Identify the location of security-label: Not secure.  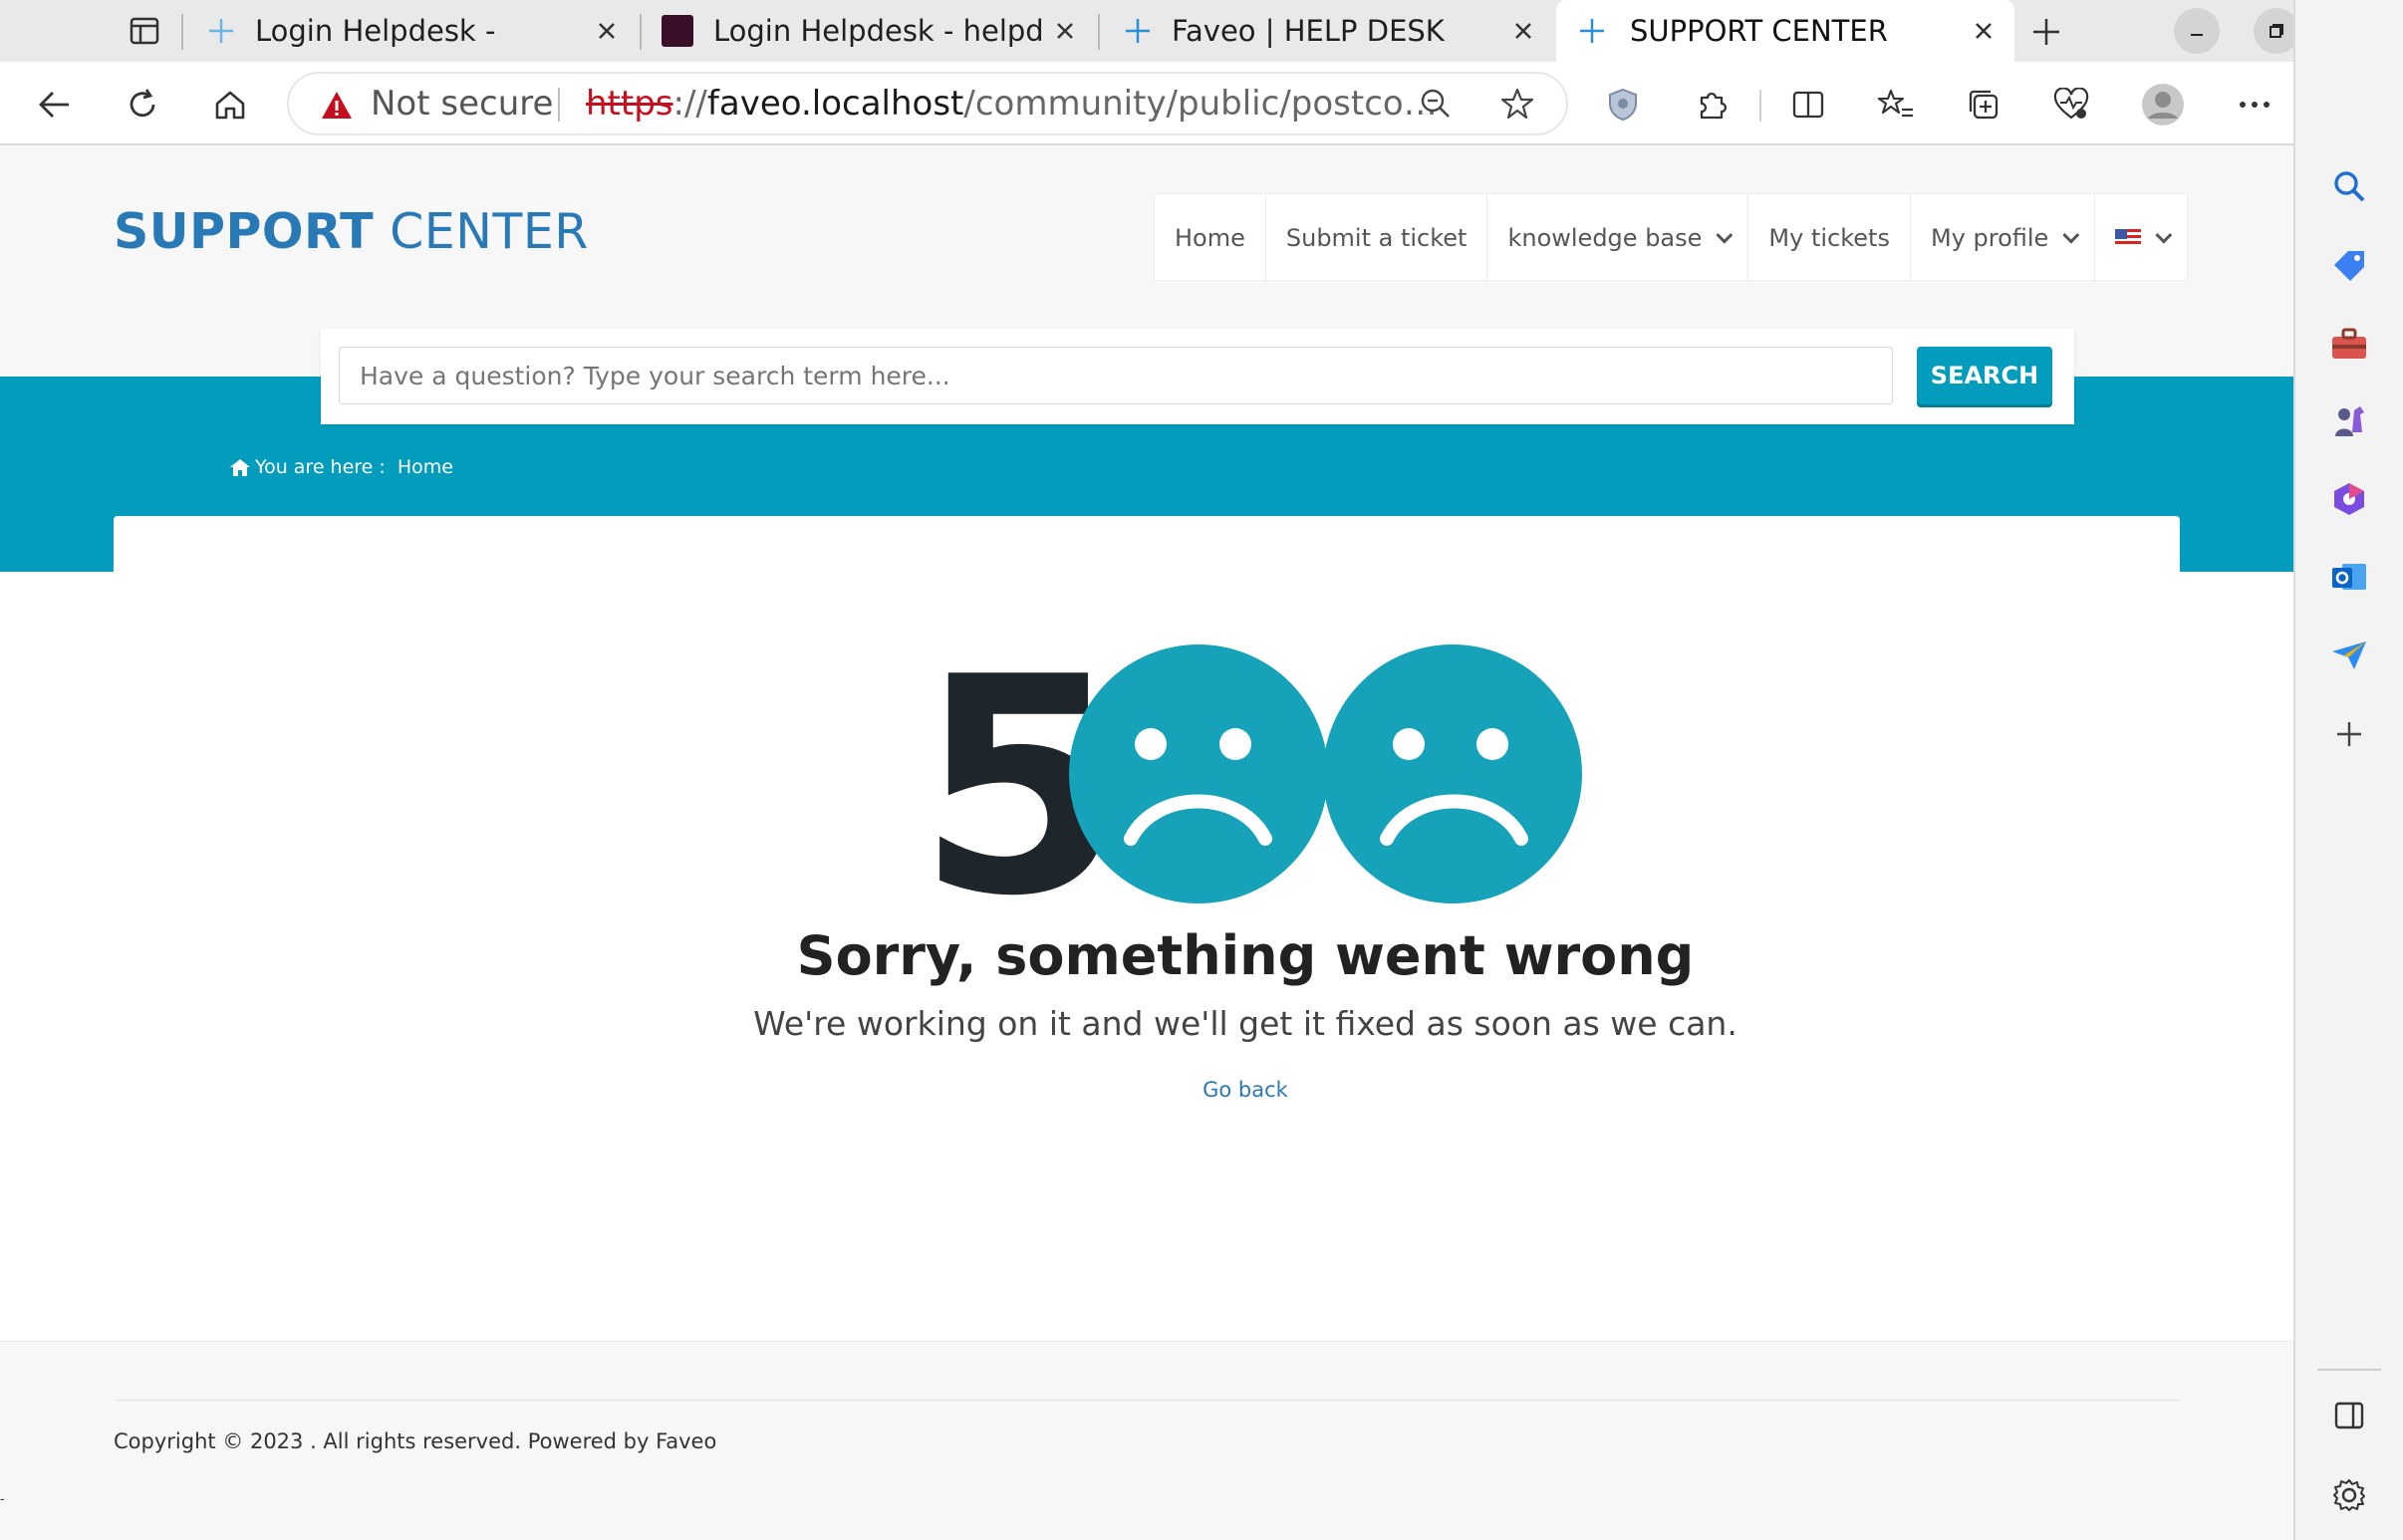
(462, 104).